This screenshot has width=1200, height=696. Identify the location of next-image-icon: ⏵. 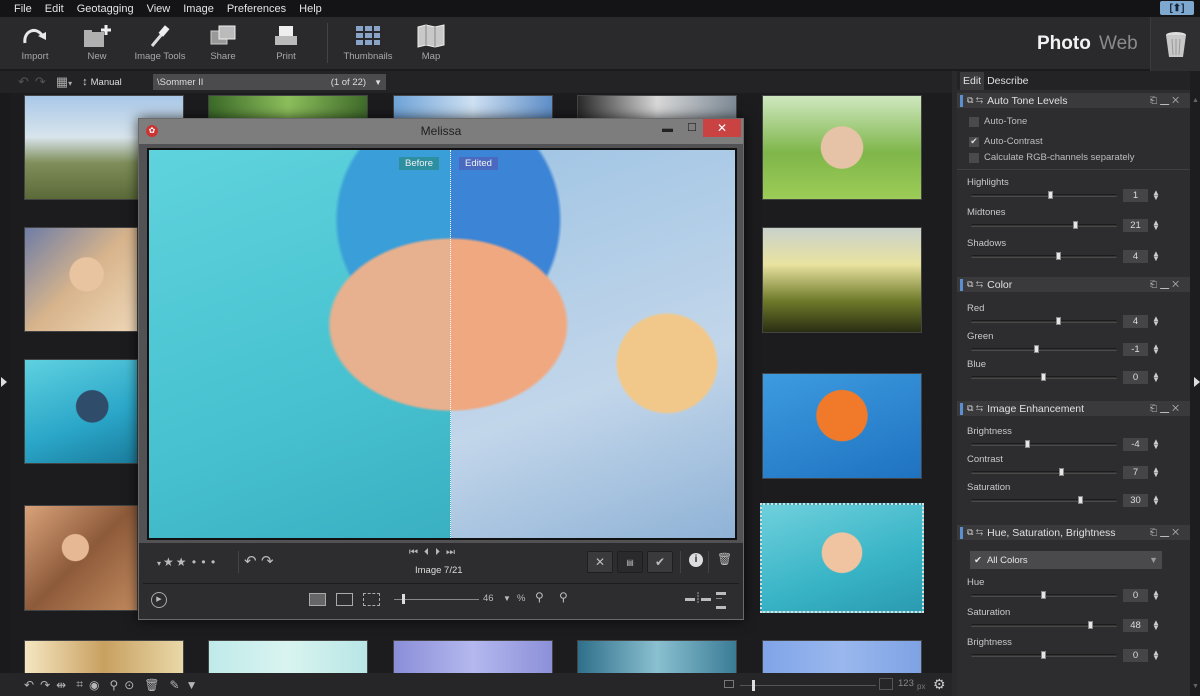
(440, 552).